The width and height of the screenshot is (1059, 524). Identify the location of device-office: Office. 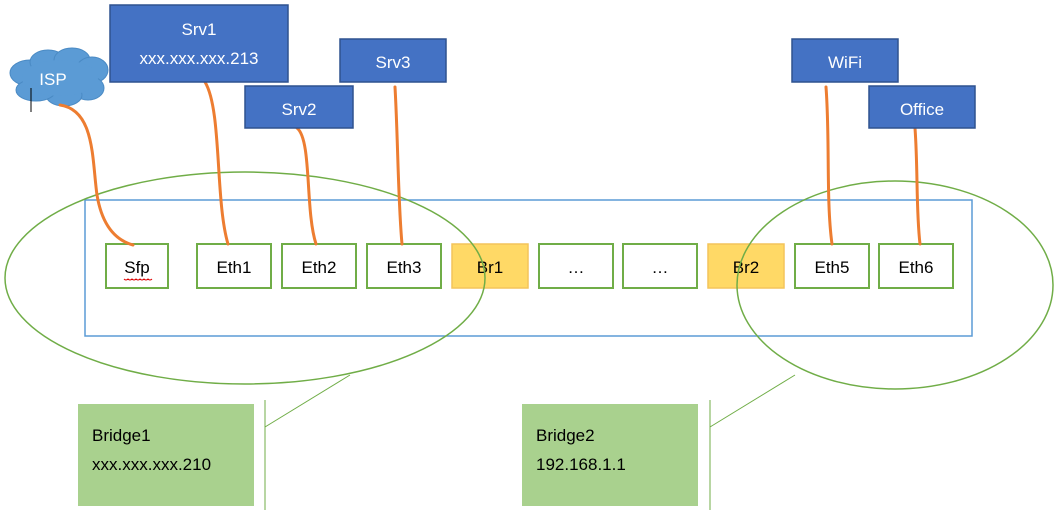
(922, 107).